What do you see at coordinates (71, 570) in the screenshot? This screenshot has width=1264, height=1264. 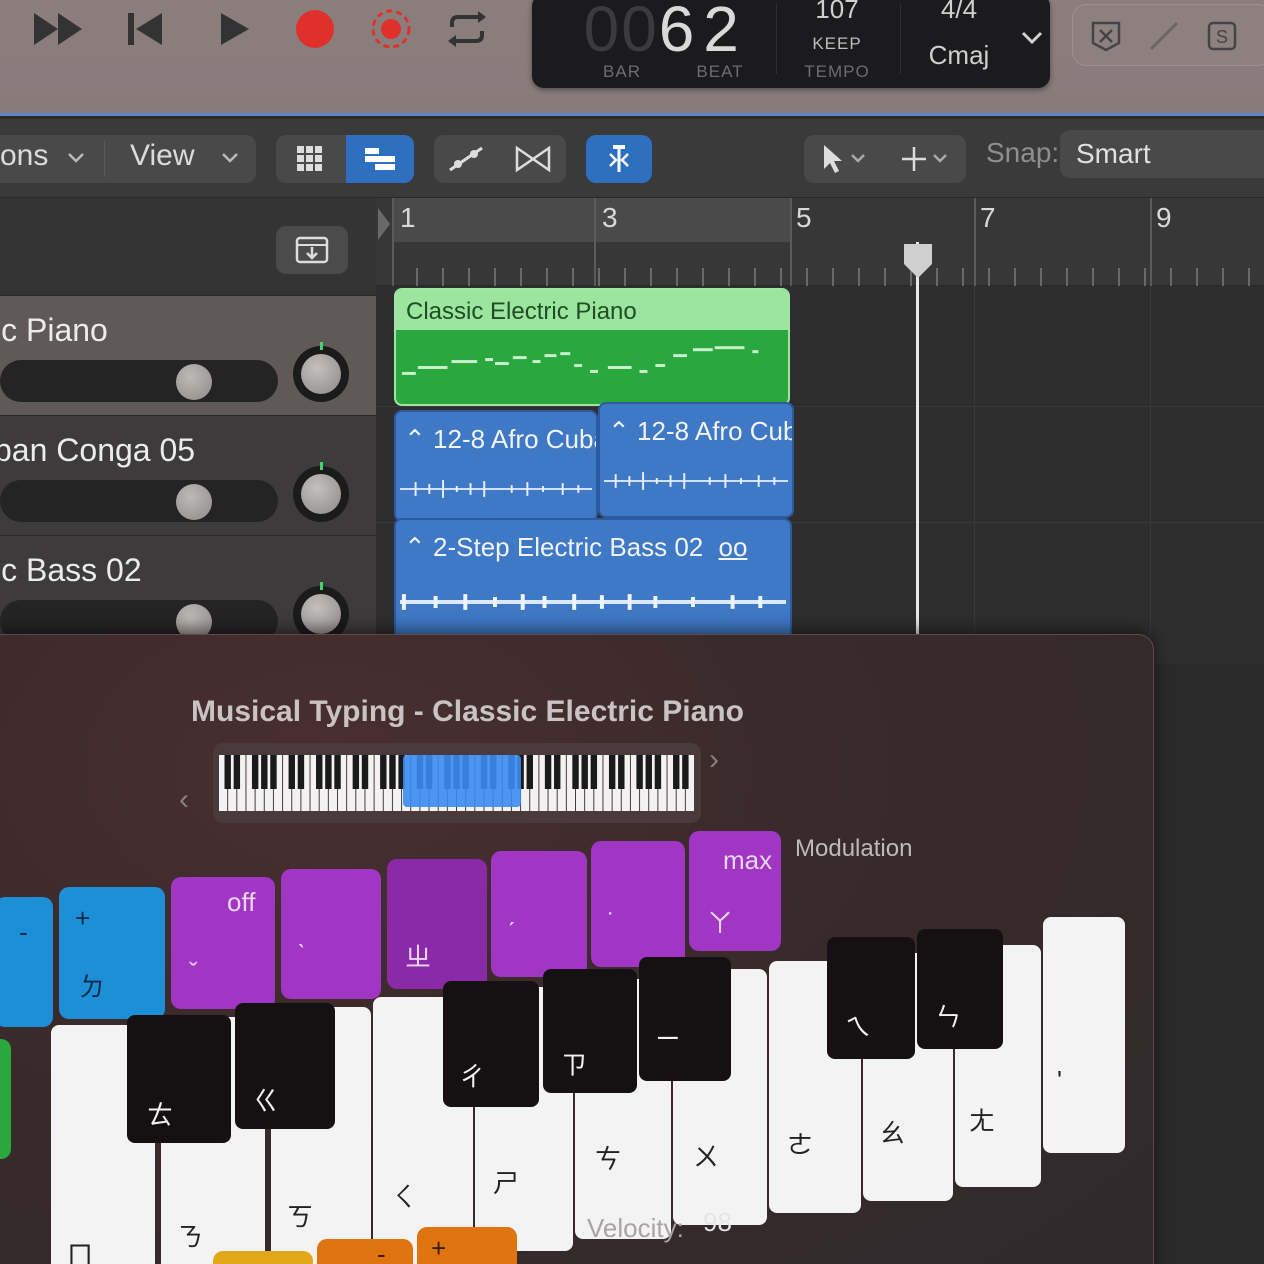 I see `track-name: ic Bass 02` at bounding box center [71, 570].